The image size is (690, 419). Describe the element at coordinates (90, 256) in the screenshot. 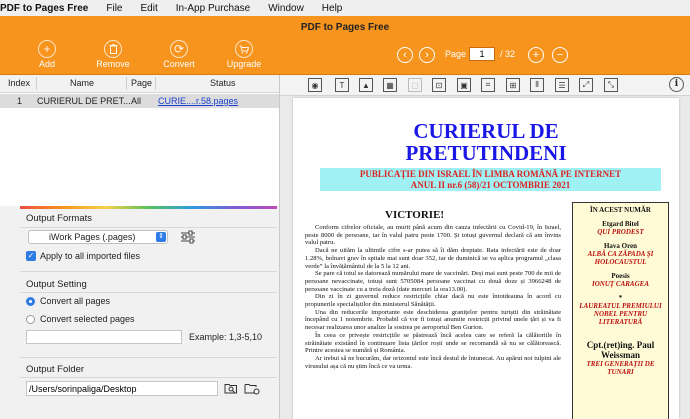

I see `apply-all-label: Apply to all imported files` at that location.